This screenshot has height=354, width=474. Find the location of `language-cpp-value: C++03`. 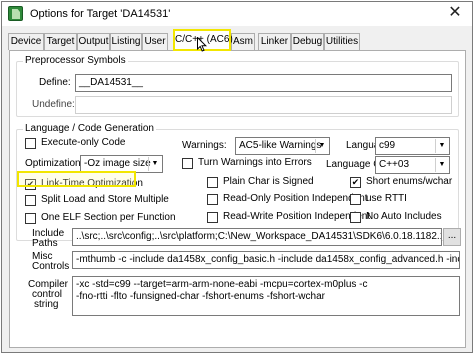

language-cpp-value: C++03 is located at coordinates (394, 164).